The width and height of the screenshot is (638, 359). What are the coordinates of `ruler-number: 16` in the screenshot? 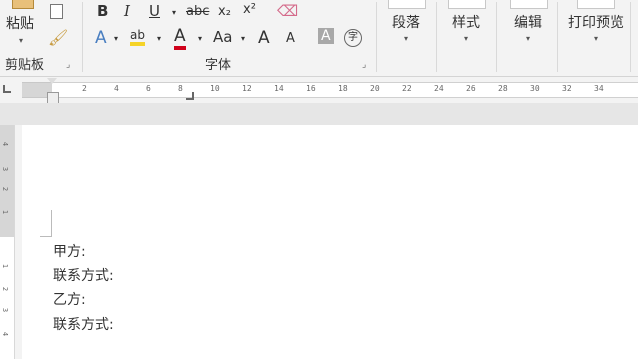 It's located at (311, 88).